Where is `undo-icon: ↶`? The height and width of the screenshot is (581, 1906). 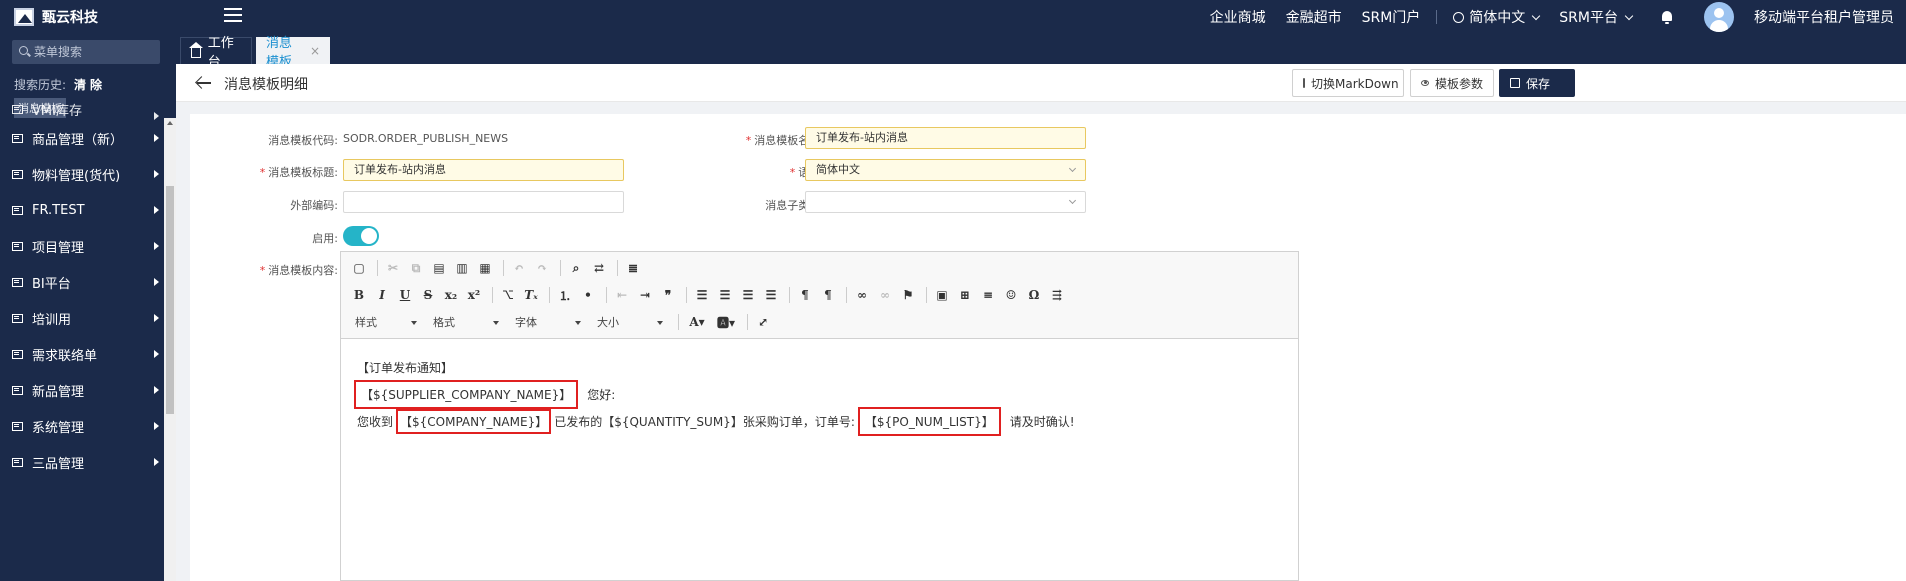 undo-icon: ↶ is located at coordinates (519, 268).